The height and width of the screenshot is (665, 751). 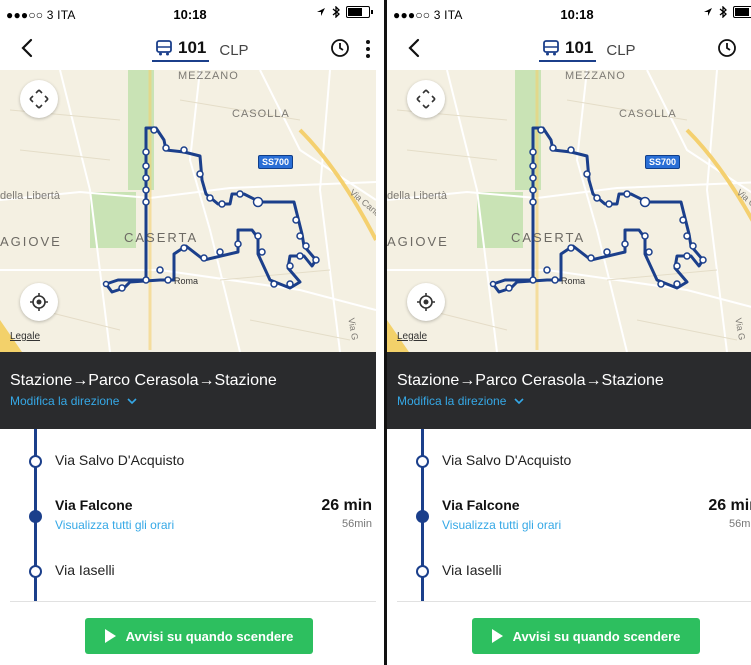 What do you see at coordinates (368, 49) in the screenshot?
I see `more-vertical-icon` at bounding box center [368, 49].